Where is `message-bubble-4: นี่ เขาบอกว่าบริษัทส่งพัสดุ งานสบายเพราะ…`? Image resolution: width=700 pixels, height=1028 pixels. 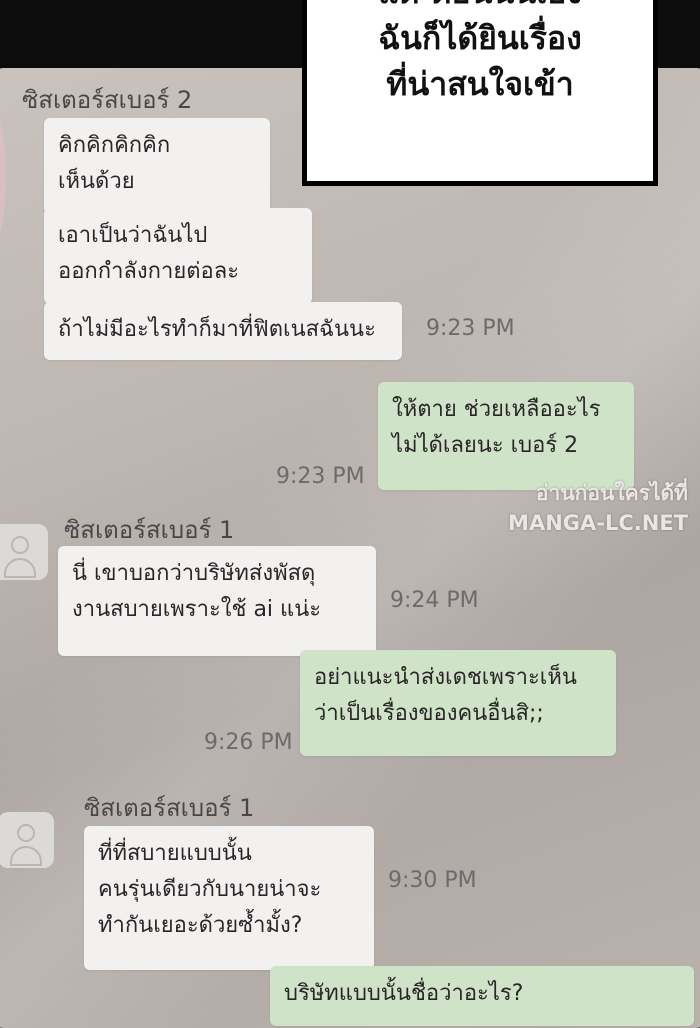
message-bubble-4: นี่ เขาบอกว่าบริษัทส่งพัสดุ งานสบายเพราะ… is located at coordinates (217, 601).